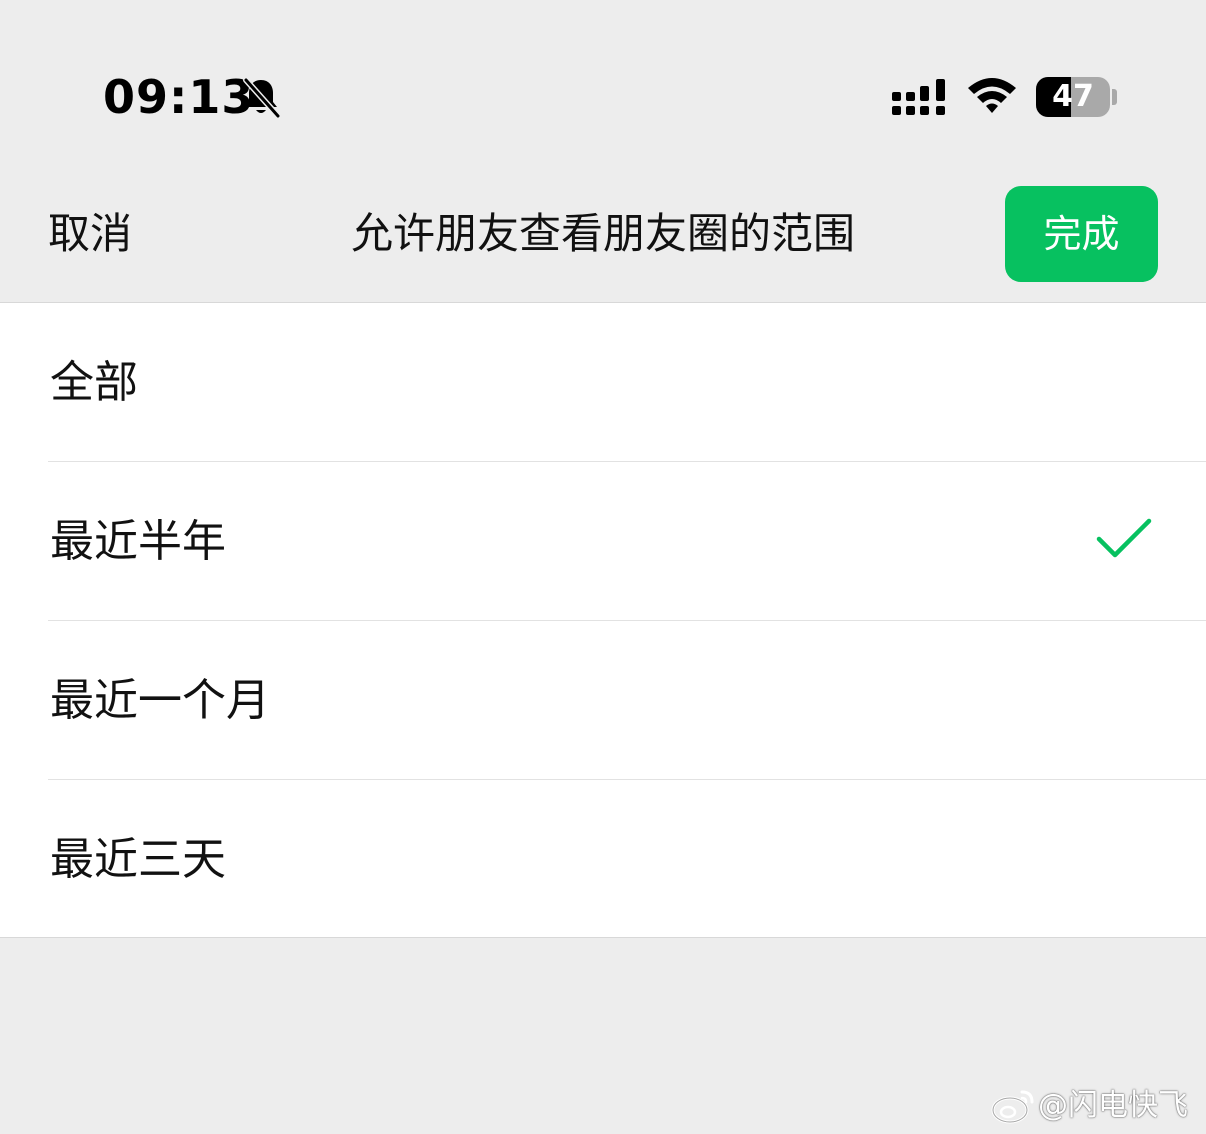 The width and height of the screenshot is (1206, 1134). I want to click on cancel-button: 取消, so click(90, 234).